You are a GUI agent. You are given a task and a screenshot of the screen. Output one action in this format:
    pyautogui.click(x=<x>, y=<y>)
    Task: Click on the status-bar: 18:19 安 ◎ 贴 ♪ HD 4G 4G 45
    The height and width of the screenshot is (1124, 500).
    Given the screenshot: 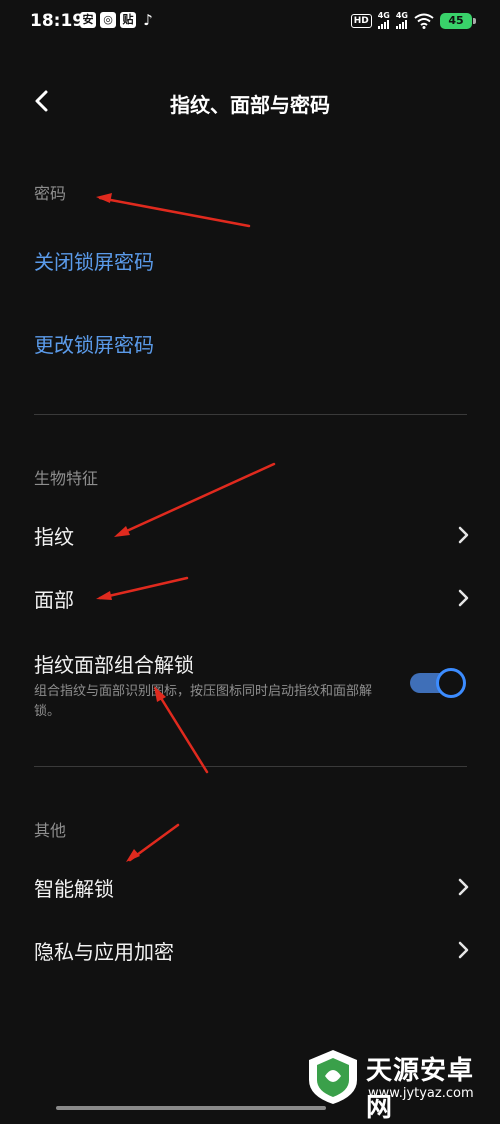 What is the action you would take?
    pyautogui.click(x=250, y=22)
    